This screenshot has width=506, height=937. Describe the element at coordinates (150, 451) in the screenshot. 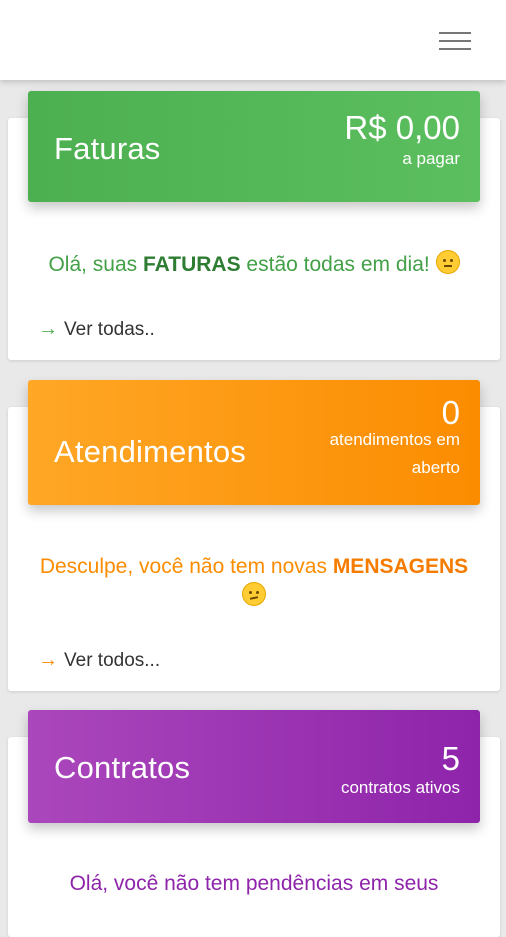

I see `atendimentos-title: Atendimentos` at that location.